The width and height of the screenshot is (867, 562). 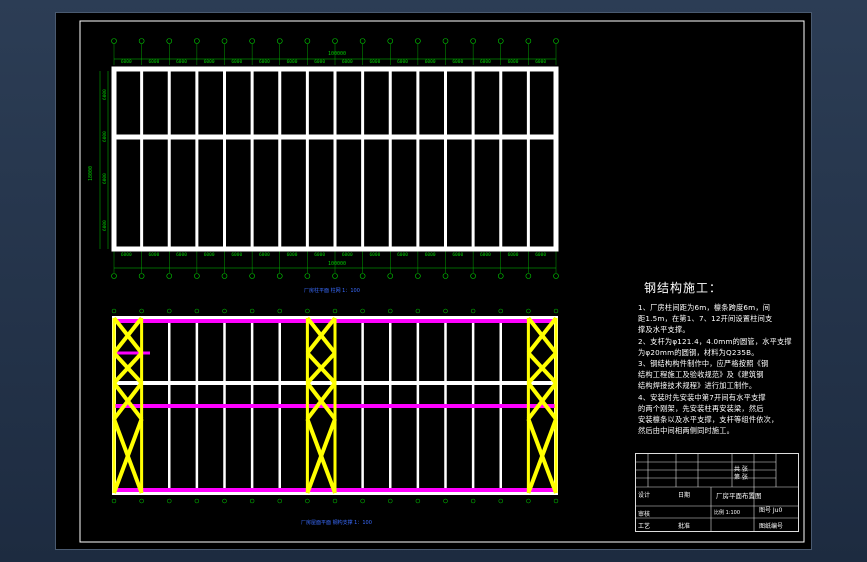 What do you see at coordinates (701, 408) in the screenshot?
I see `note-line: 的两个刚架，先安装柱再安装梁，然后` at bounding box center [701, 408].